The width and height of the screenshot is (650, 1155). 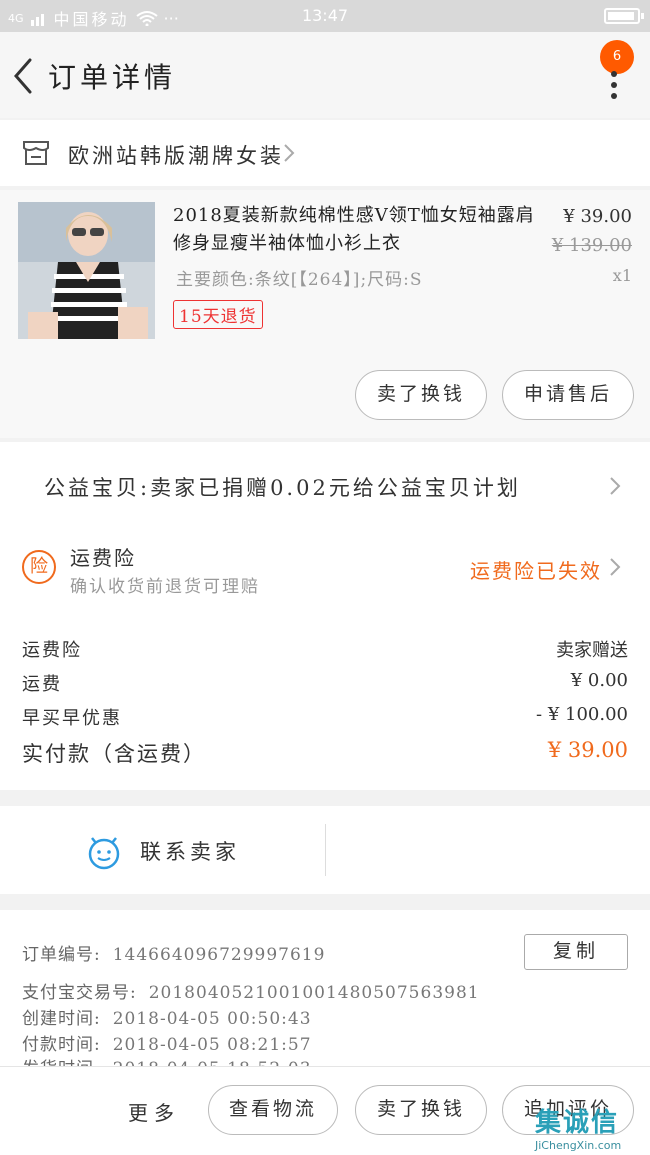 I want to click on insurance-icon: 险, so click(x=39, y=567).